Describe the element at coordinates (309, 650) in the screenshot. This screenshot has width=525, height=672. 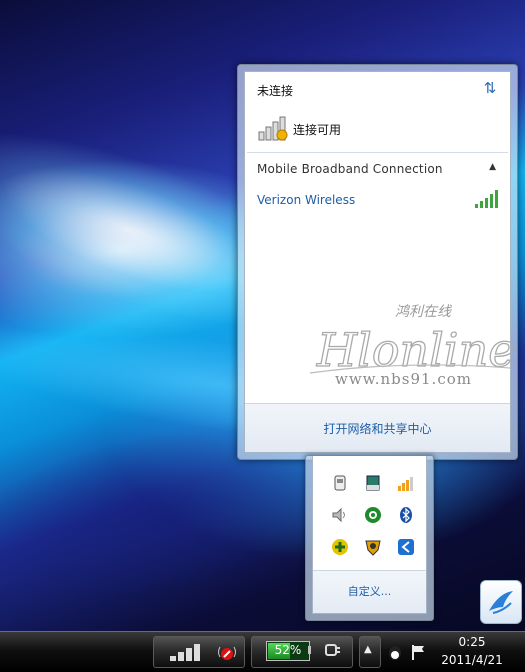
I see `battery-cap` at that location.